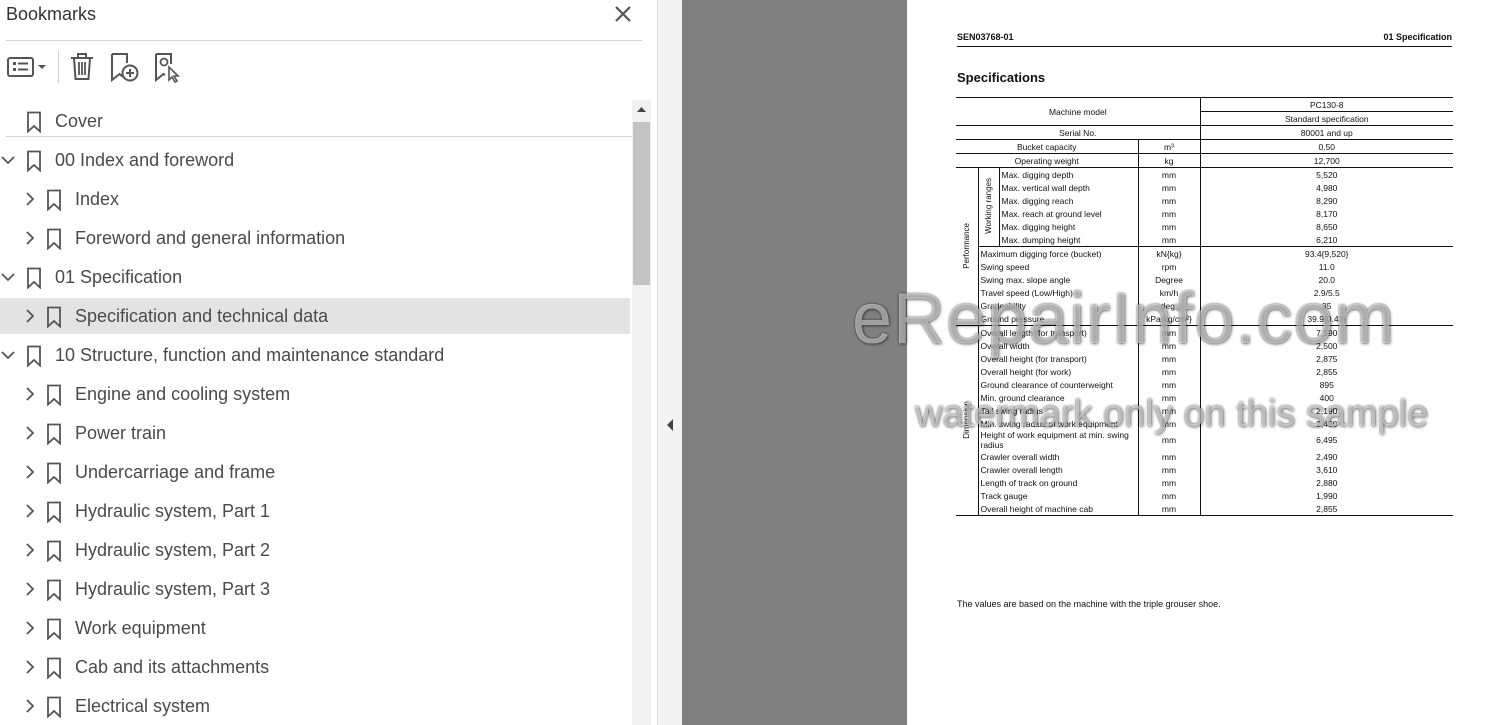  What do you see at coordinates (1058, 371) in the screenshot?
I see `spec-item: Overall height (for work)` at bounding box center [1058, 371].